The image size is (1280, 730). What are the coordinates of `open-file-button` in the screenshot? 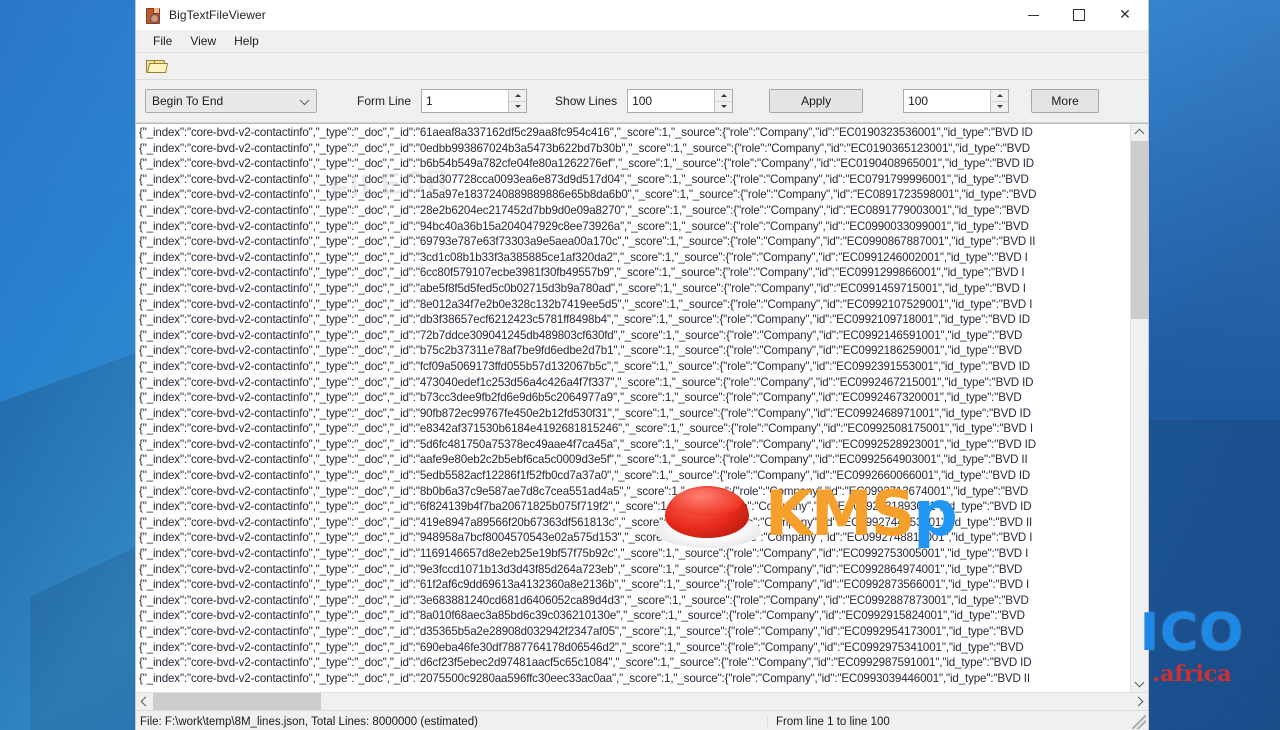 It's located at (155, 66).